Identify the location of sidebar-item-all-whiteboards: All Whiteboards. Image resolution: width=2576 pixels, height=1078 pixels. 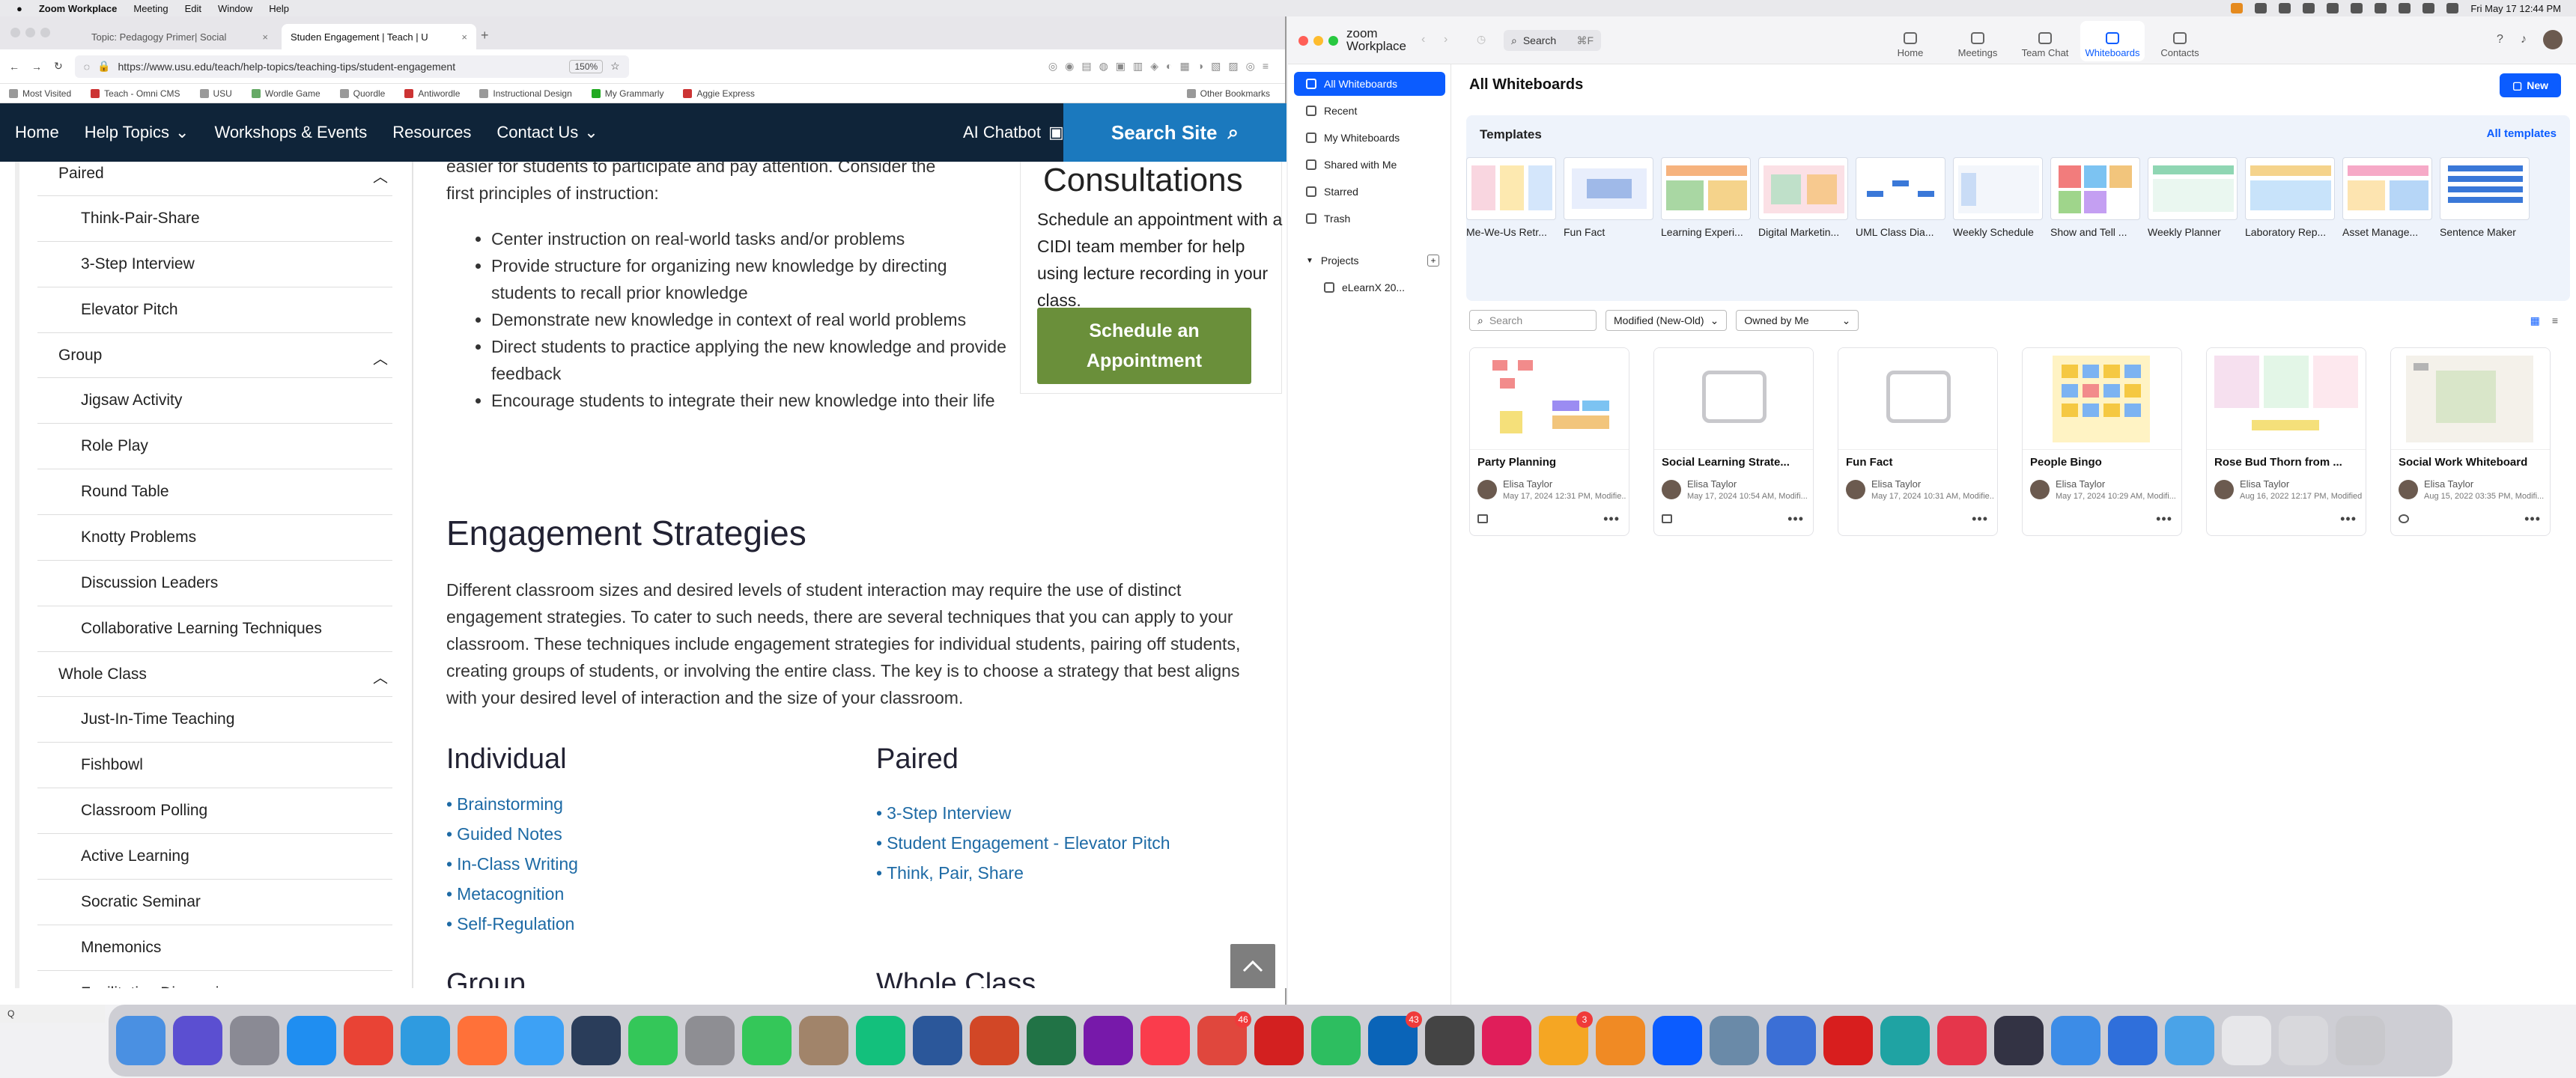
(1369, 84).